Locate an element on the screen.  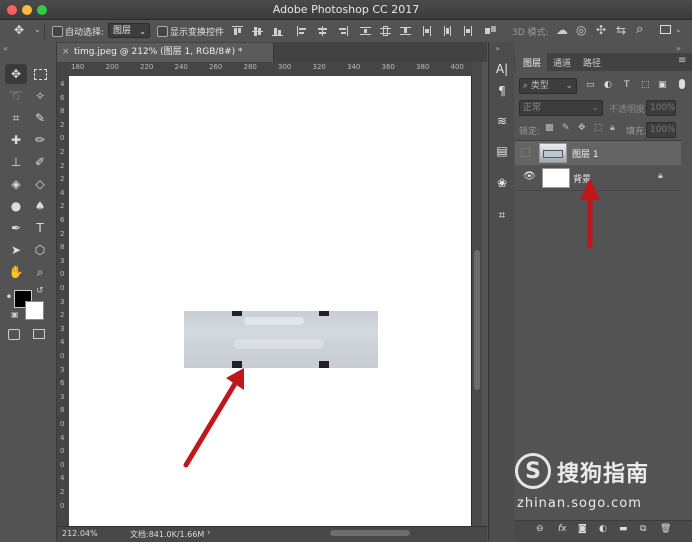
annotation-arrow-canvas is located at coordinates (213, 418).